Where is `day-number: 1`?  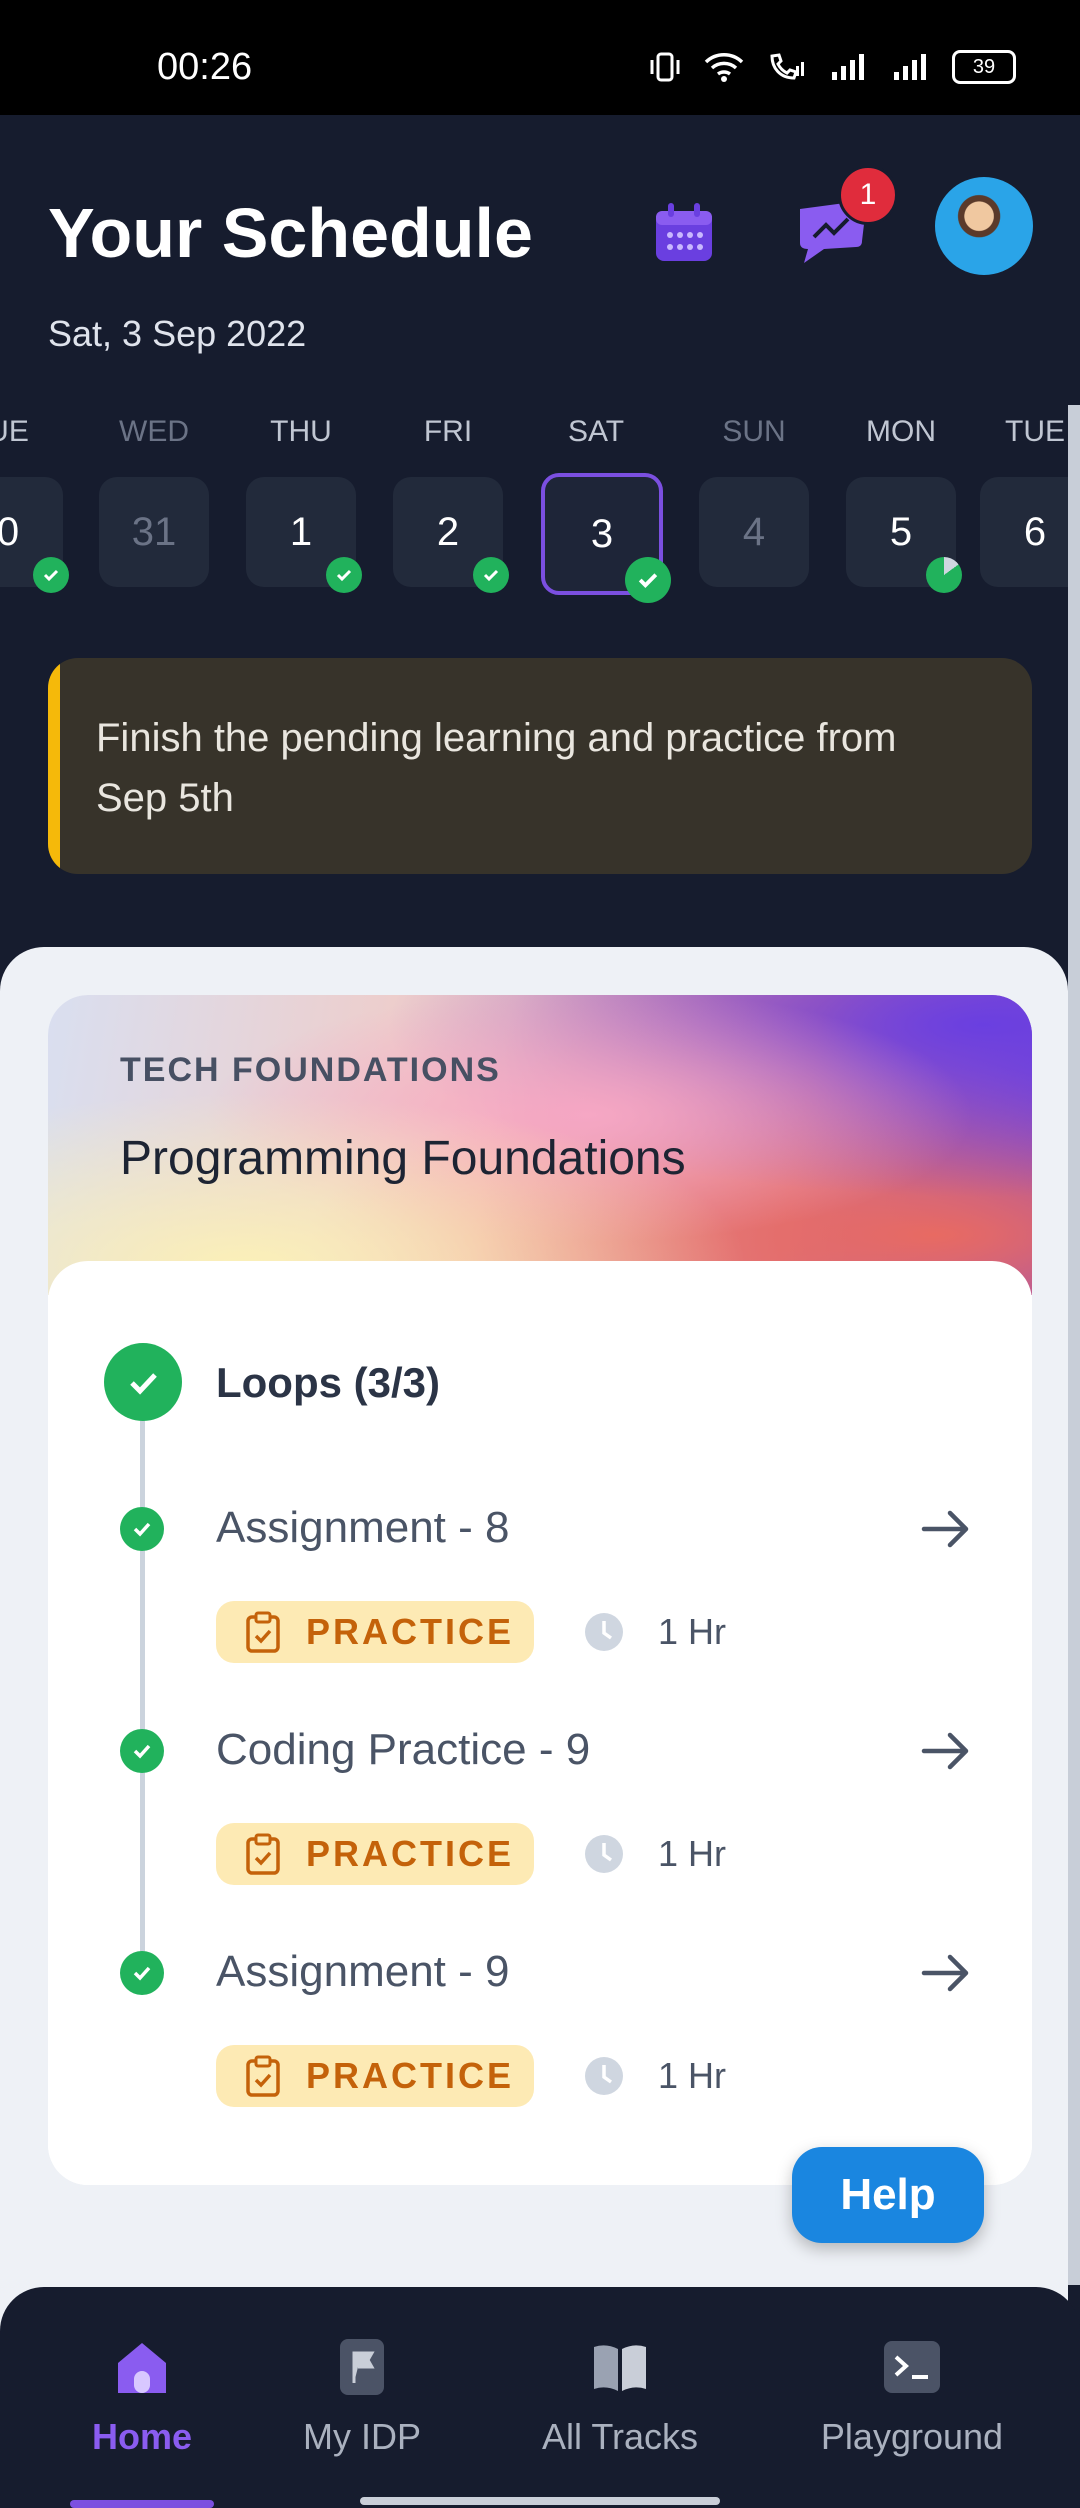 day-number: 1 is located at coordinates (301, 531).